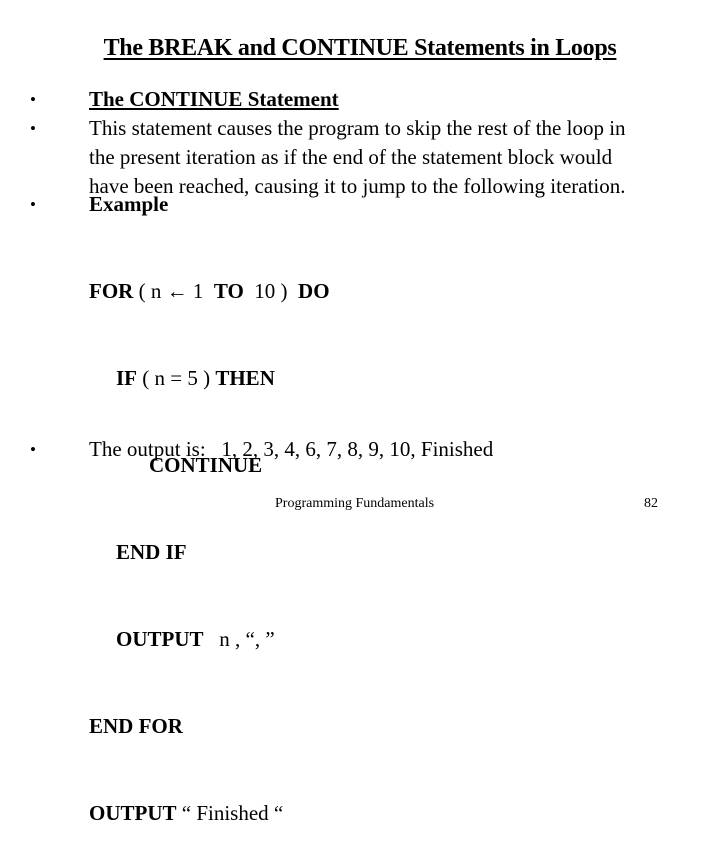 The width and height of the screenshot is (720, 857). I want to click on code-text: n , “, ”, so click(239, 639).